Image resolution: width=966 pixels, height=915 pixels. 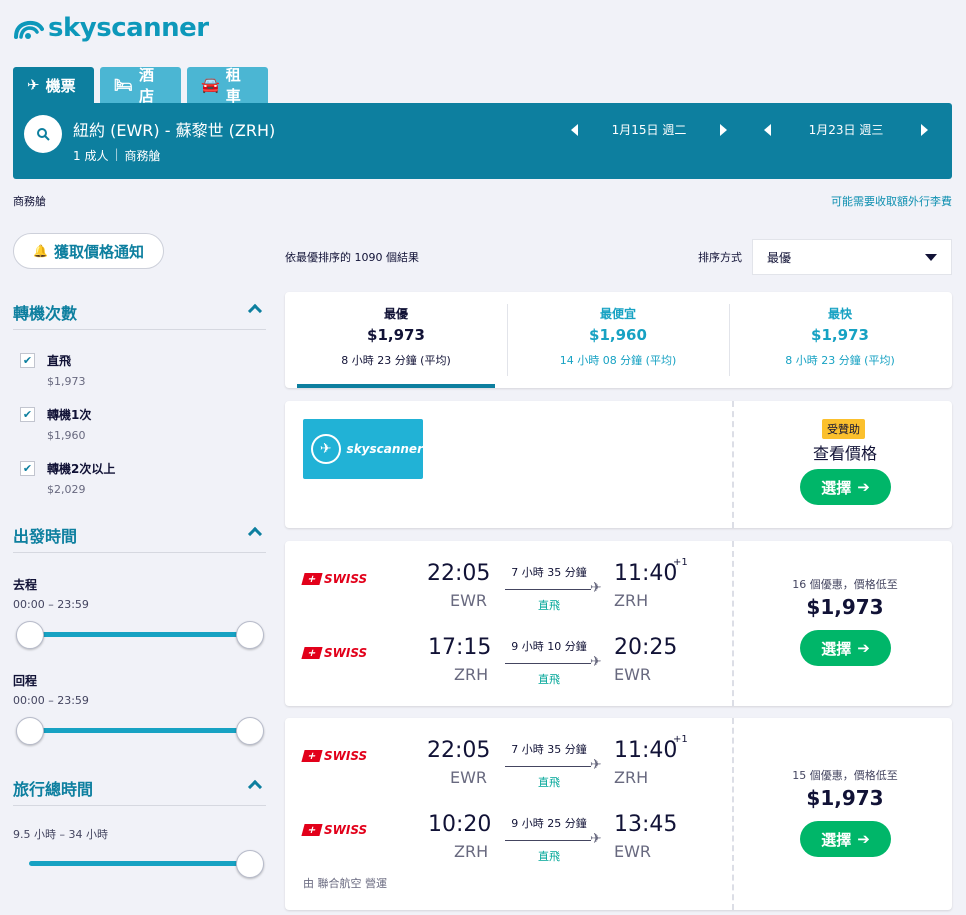 What do you see at coordinates (174, 129) in the screenshot?
I see `route-text: 紐約 (EWR) - 蘇黎世 (ZRH)` at bounding box center [174, 129].